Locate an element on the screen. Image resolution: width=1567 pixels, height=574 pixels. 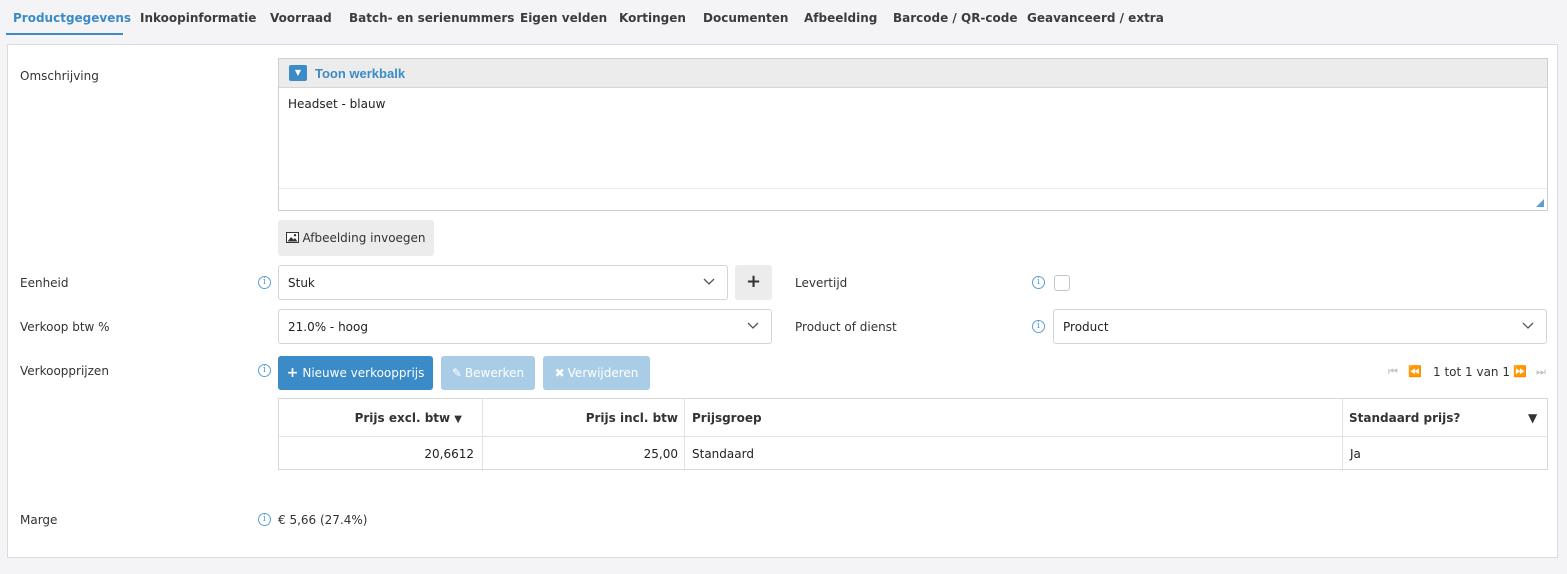
first-page-icon: ⏮ is located at coordinates (1393, 372).